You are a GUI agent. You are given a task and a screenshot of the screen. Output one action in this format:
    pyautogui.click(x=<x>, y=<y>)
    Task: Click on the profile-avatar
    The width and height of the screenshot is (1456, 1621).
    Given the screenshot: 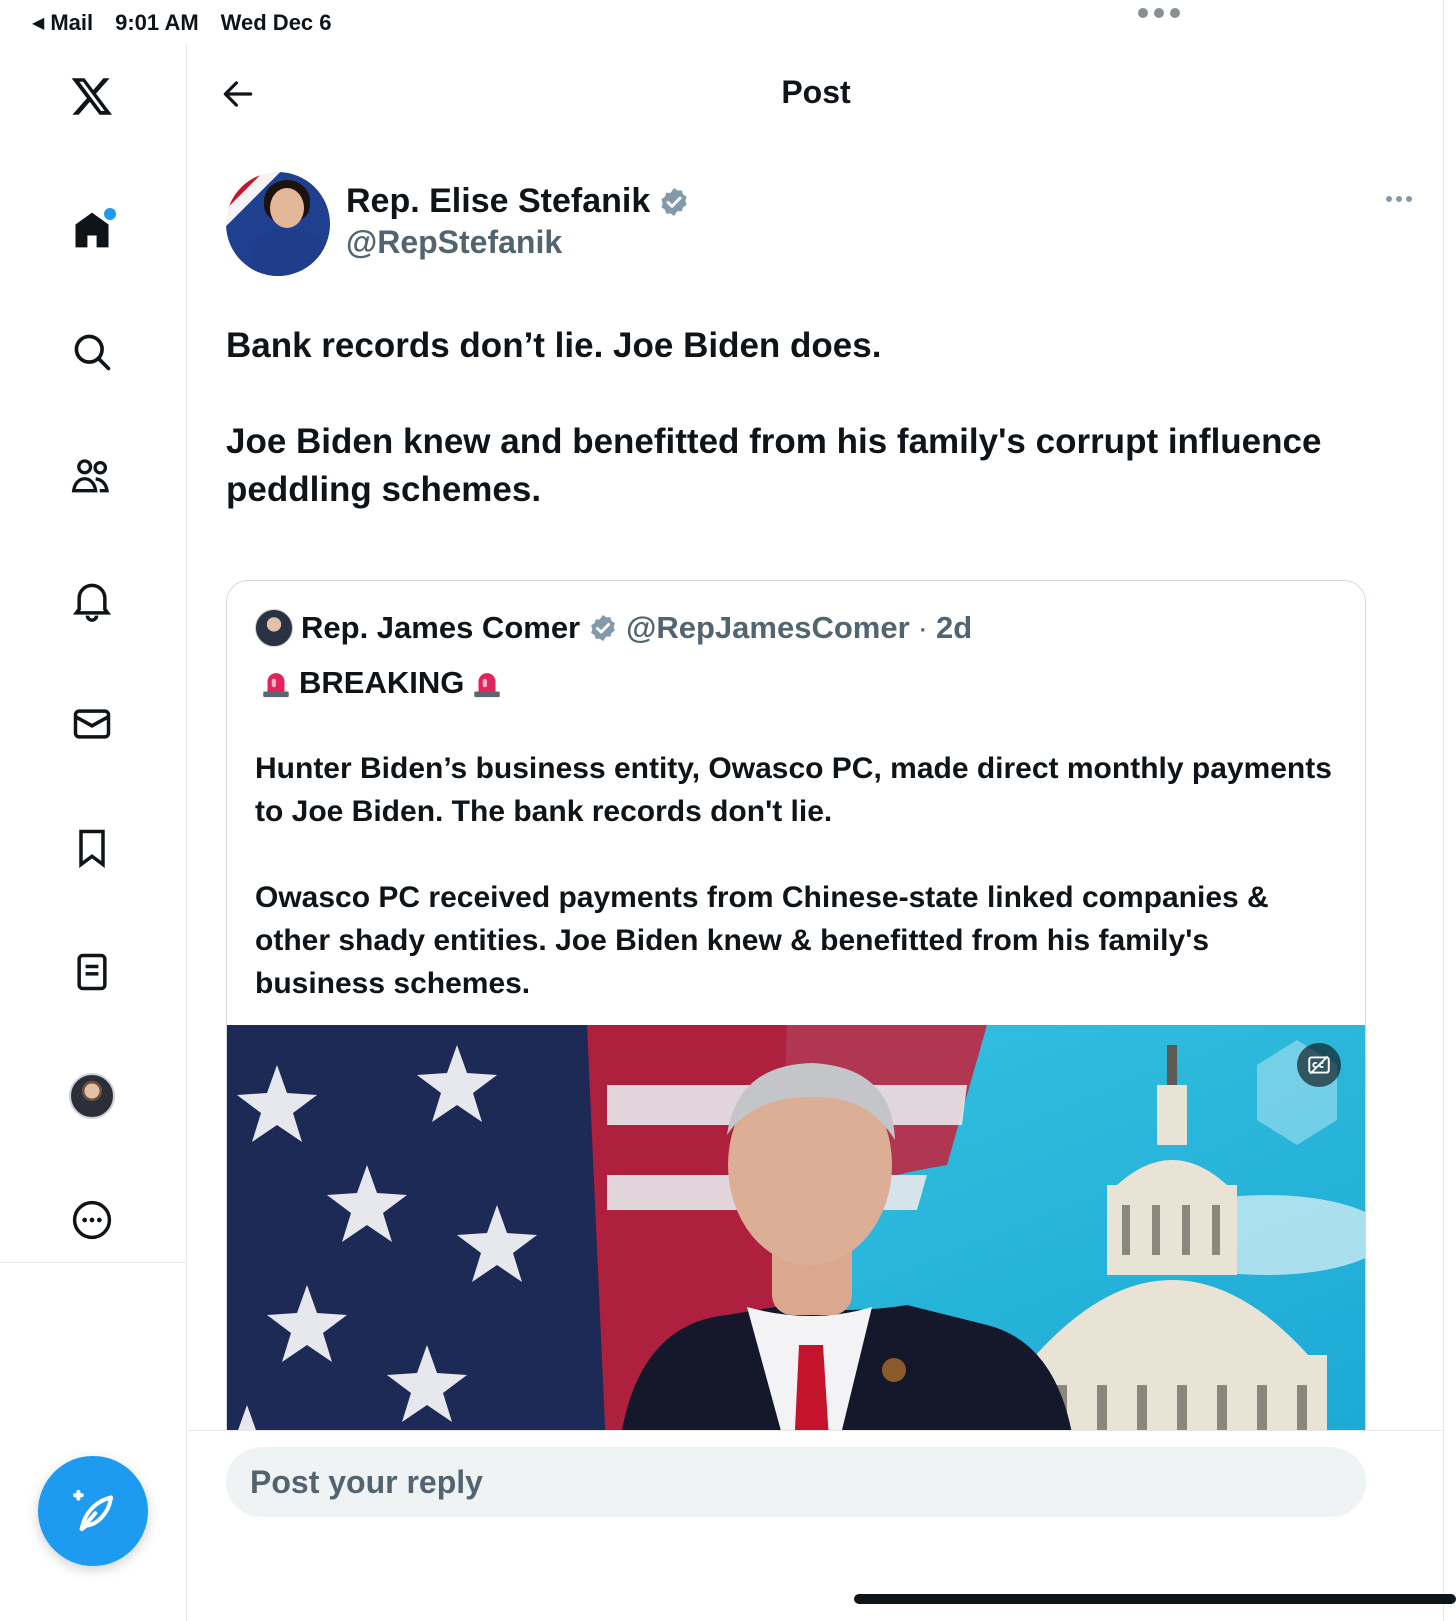 What is the action you would take?
    pyautogui.click(x=92, y=1096)
    